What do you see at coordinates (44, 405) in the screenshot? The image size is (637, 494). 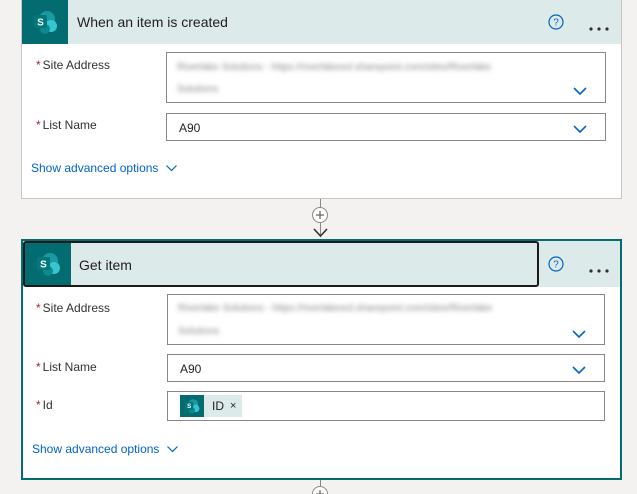 I see `id-label: * Id` at bounding box center [44, 405].